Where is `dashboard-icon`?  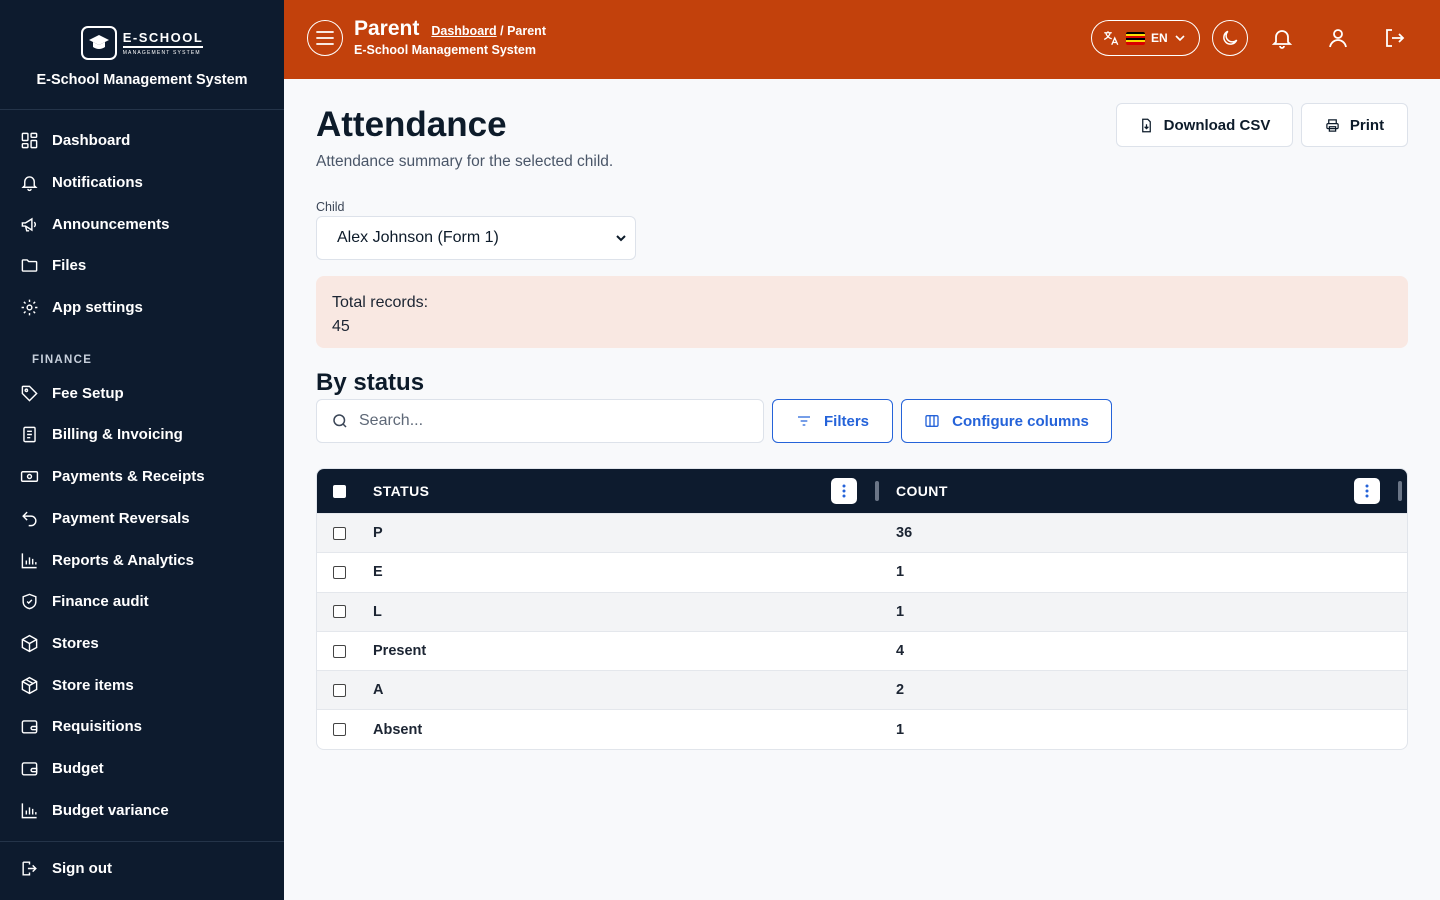
dashboard-icon is located at coordinates (29, 141).